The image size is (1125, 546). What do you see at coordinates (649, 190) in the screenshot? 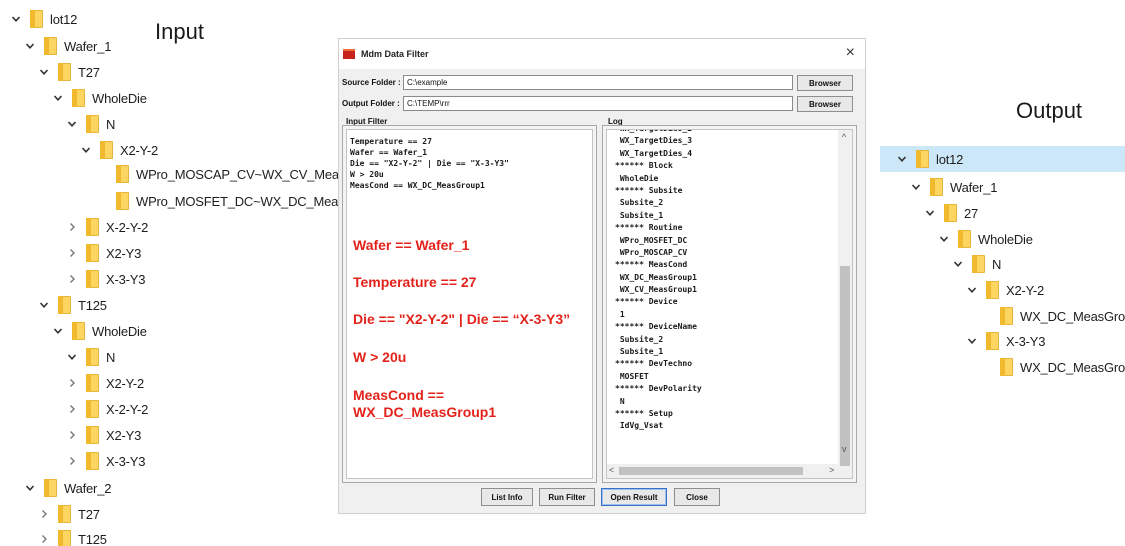
I see `log-line: ****** Subsite` at bounding box center [649, 190].